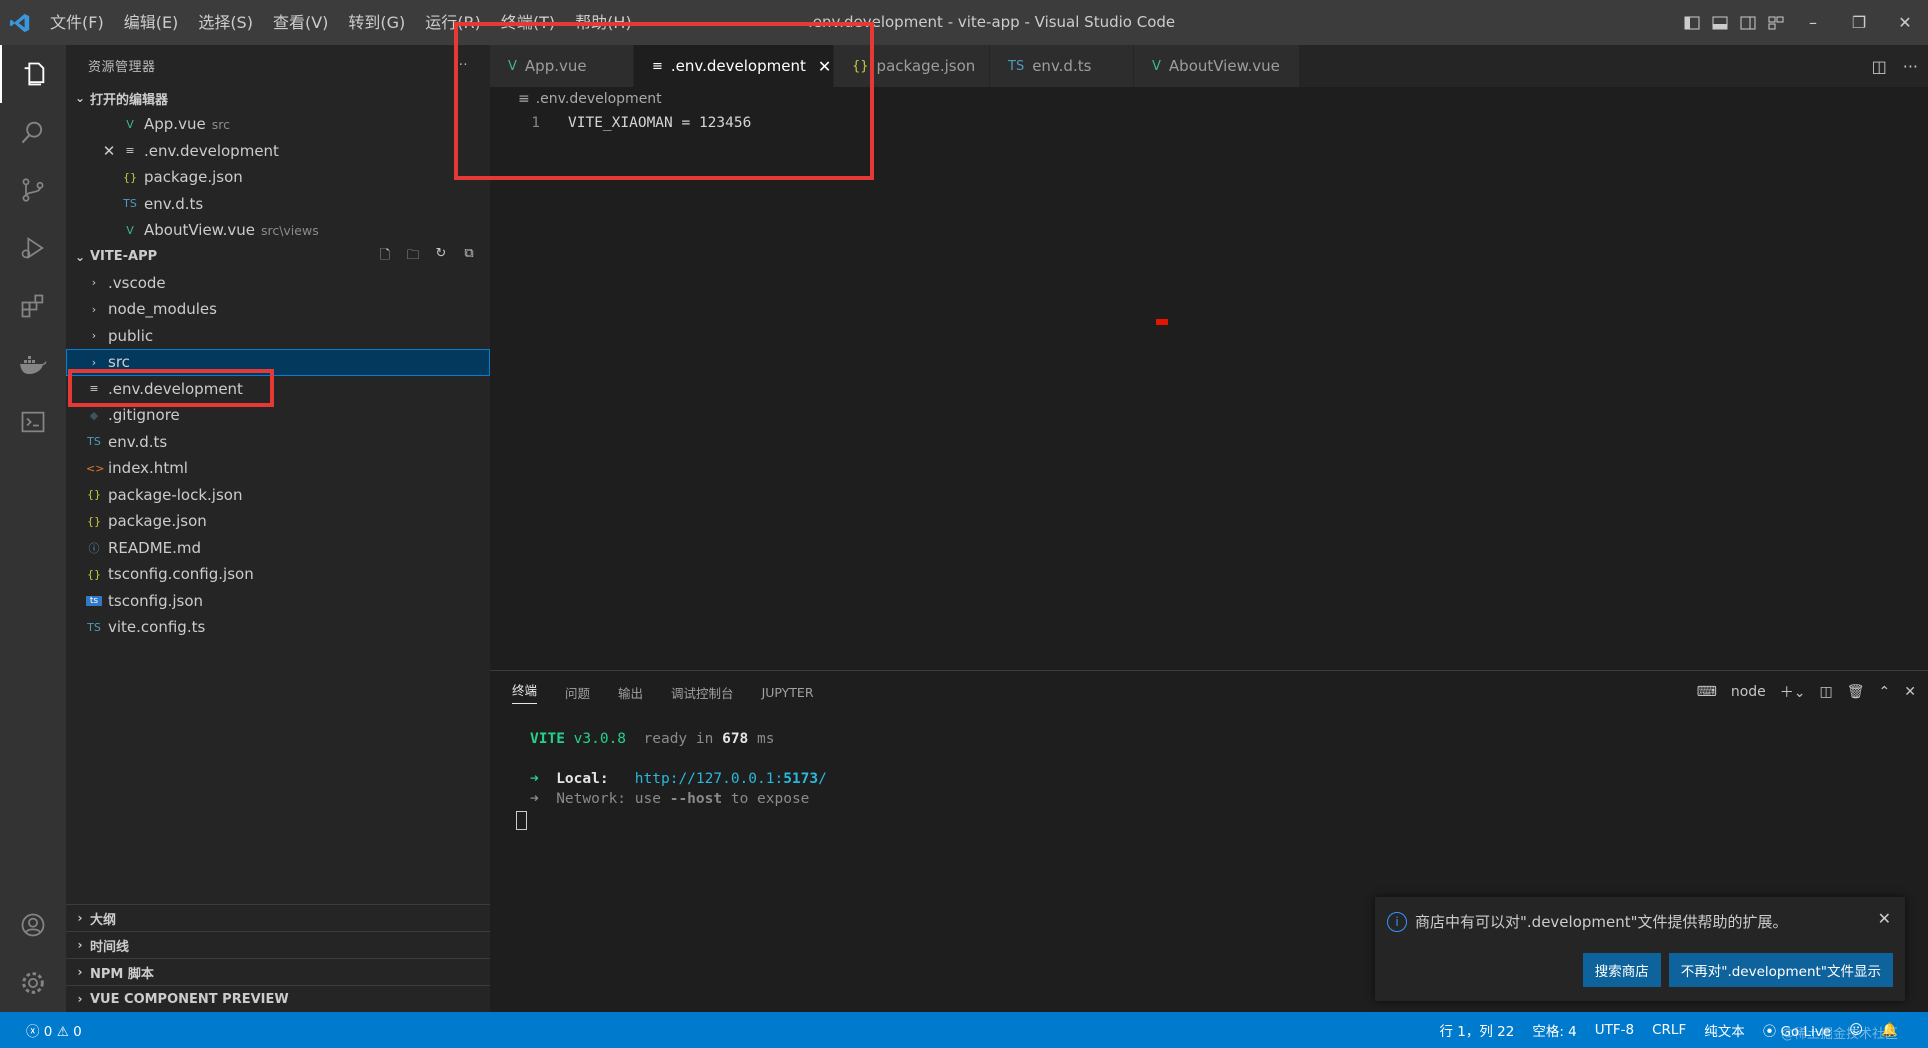  What do you see at coordinates (734, 66) in the screenshot?
I see `tab-env-development: ≡ .env.development ✕` at bounding box center [734, 66].